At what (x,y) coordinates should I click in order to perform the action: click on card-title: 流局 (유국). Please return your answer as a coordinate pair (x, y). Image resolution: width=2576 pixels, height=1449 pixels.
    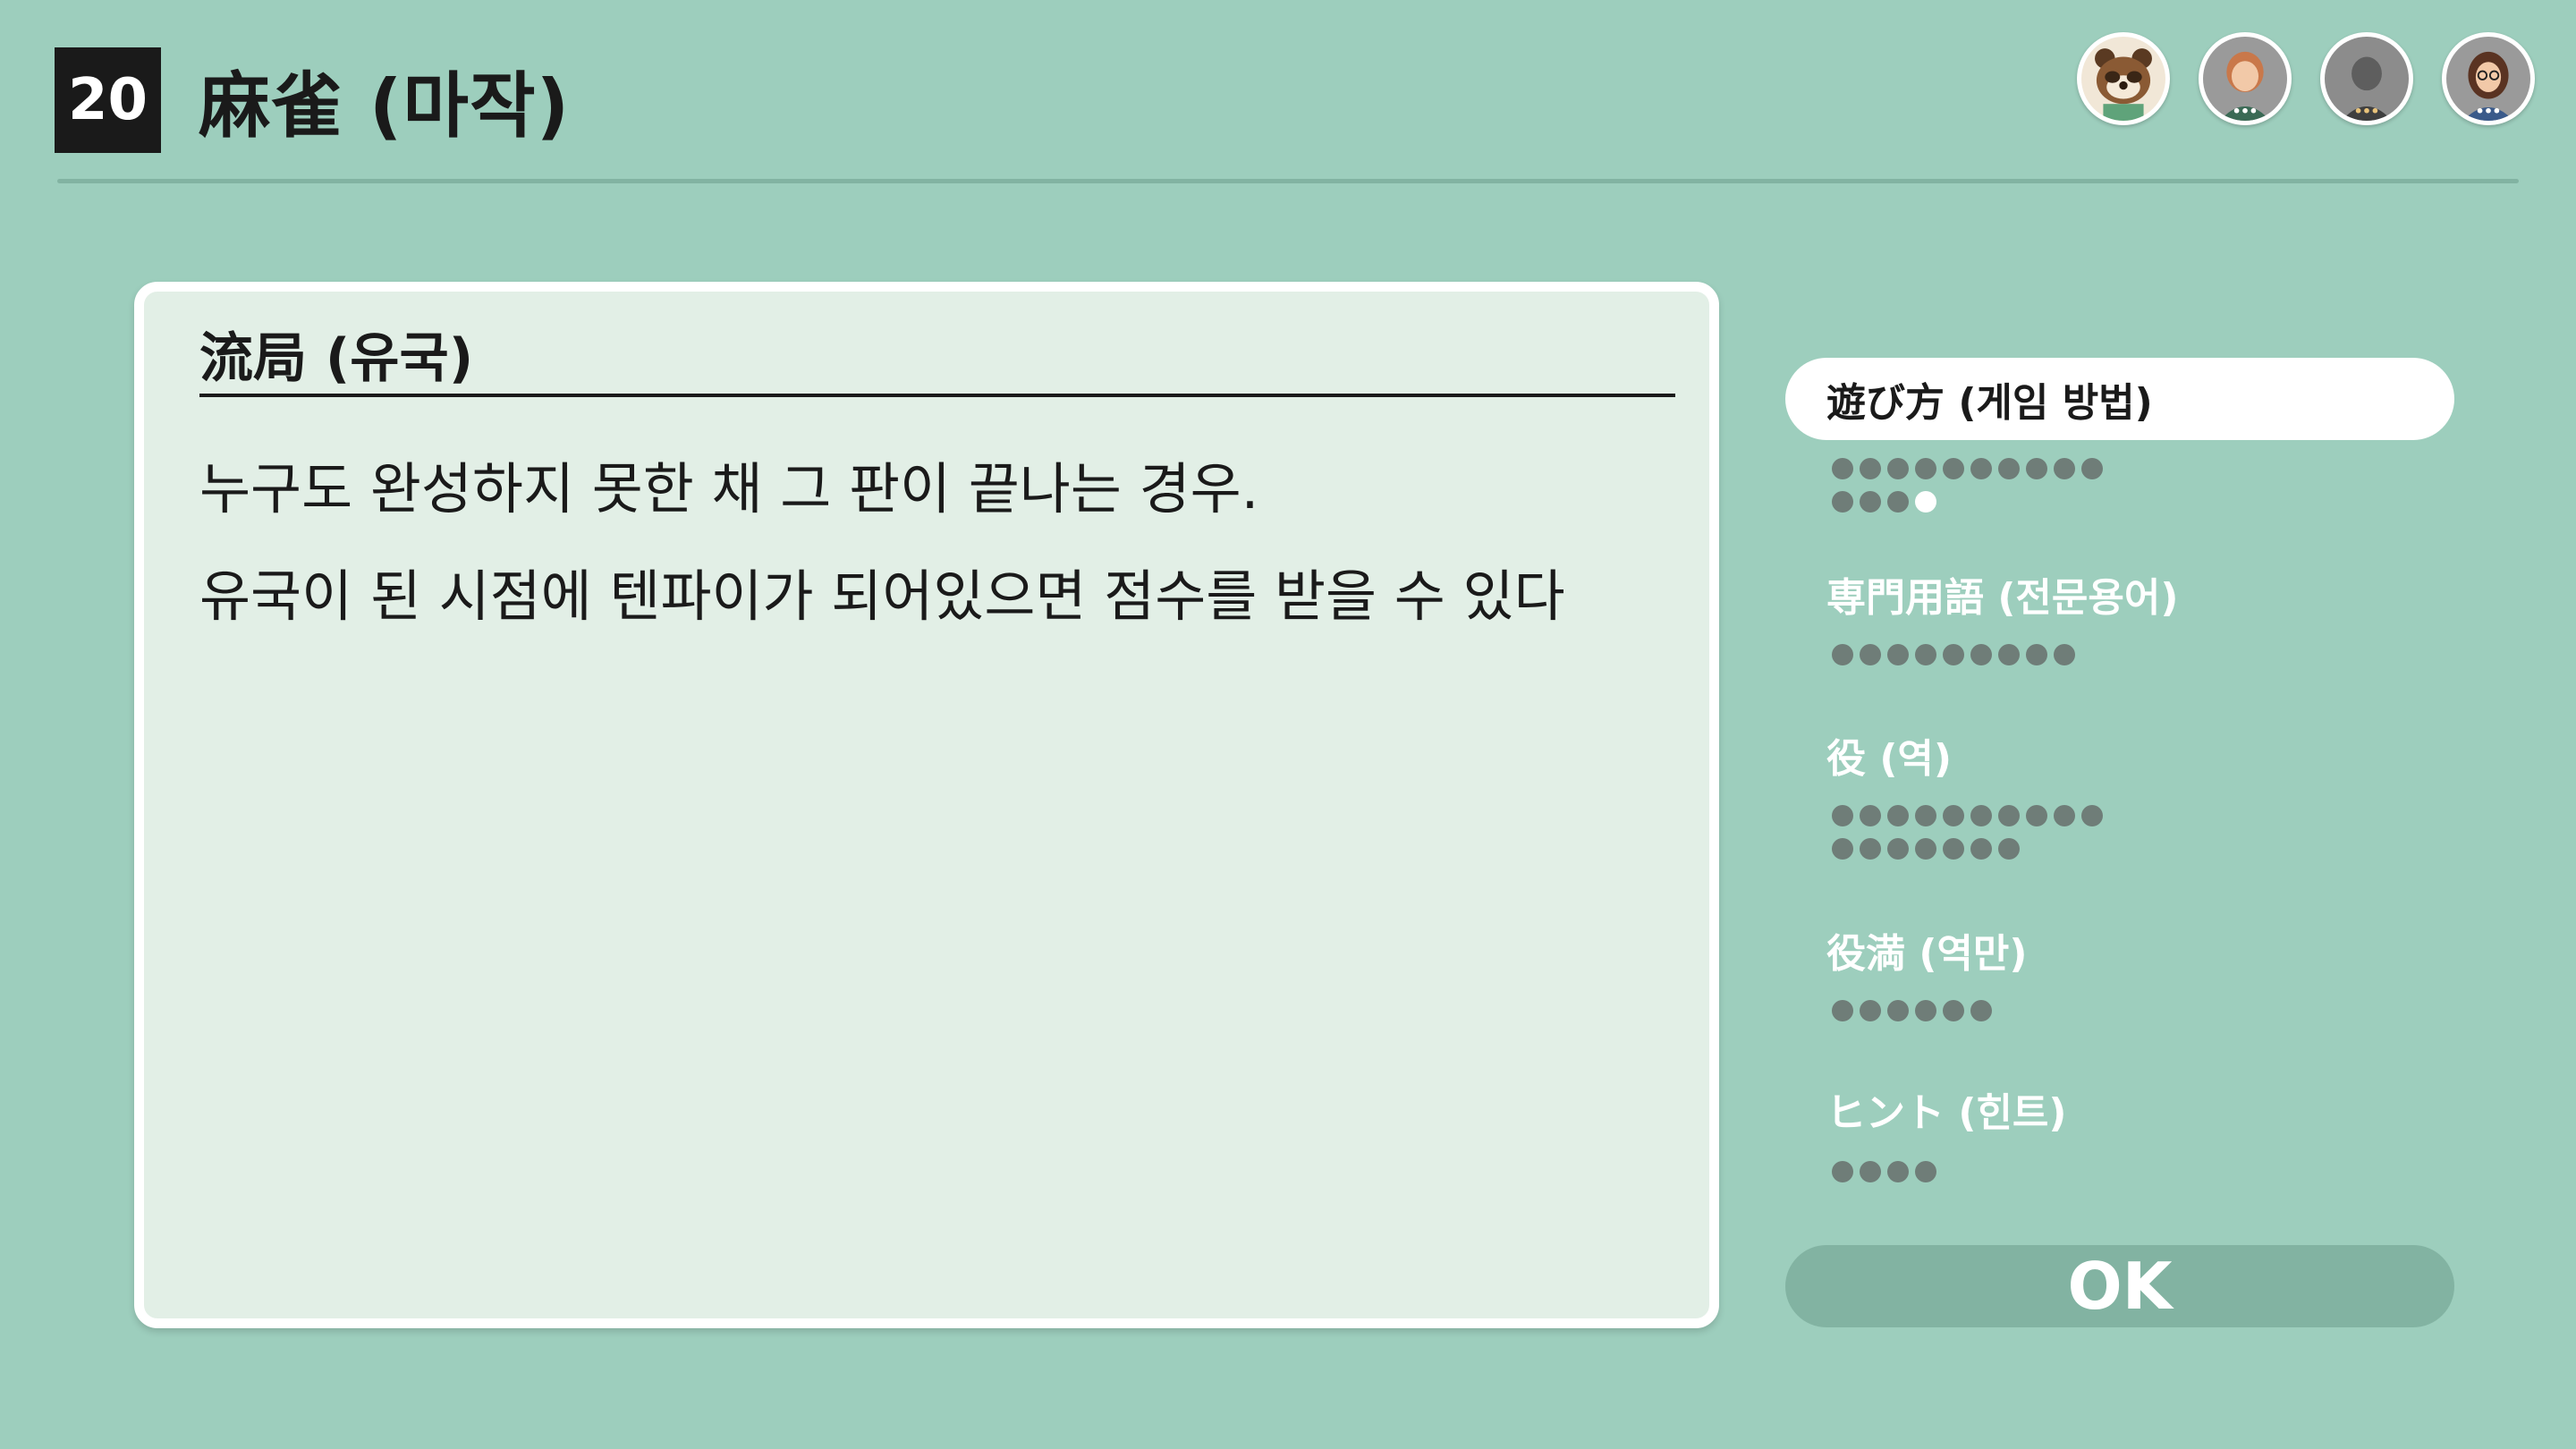
    Looking at the image, I should click on (336, 358).